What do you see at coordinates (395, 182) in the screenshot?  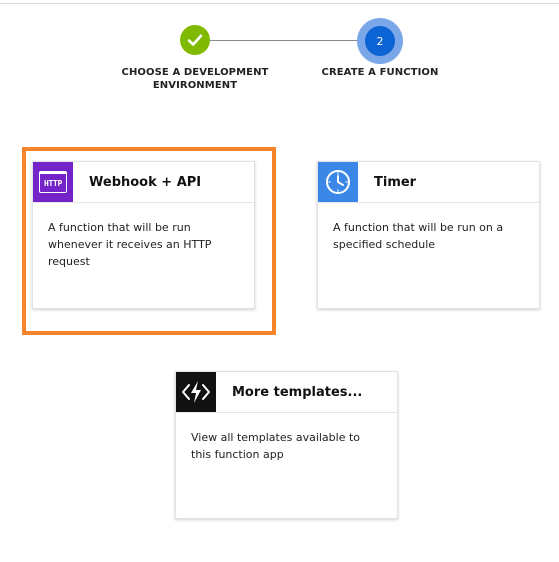 I see `card-title: Timer` at bounding box center [395, 182].